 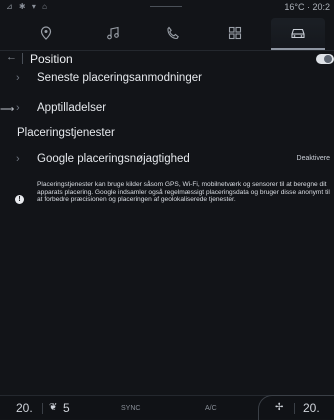 What do you see at coordinates (167, 407) in the screenshot?
I see `climate-bar: 20. ❦ 5 SYNC A/C ✢ 20.` at bounding box center [167, 407].